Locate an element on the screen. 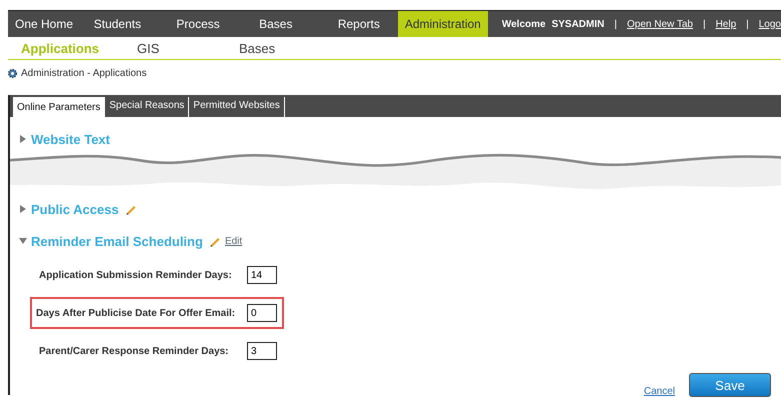  input-field: 14 is located at coordinates (262, 275).